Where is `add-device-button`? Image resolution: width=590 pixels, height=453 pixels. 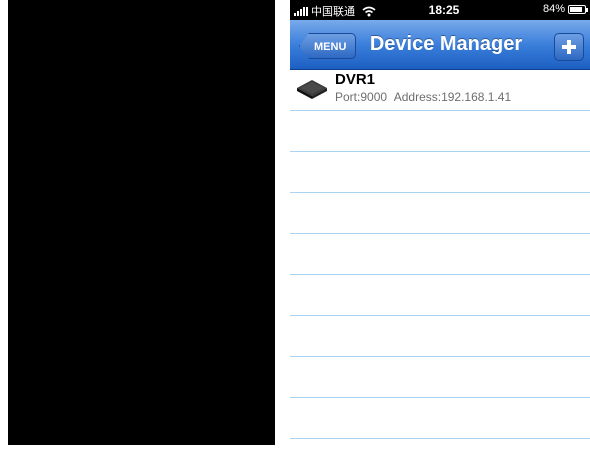
add-device-button is located at coordinates (569, 47).